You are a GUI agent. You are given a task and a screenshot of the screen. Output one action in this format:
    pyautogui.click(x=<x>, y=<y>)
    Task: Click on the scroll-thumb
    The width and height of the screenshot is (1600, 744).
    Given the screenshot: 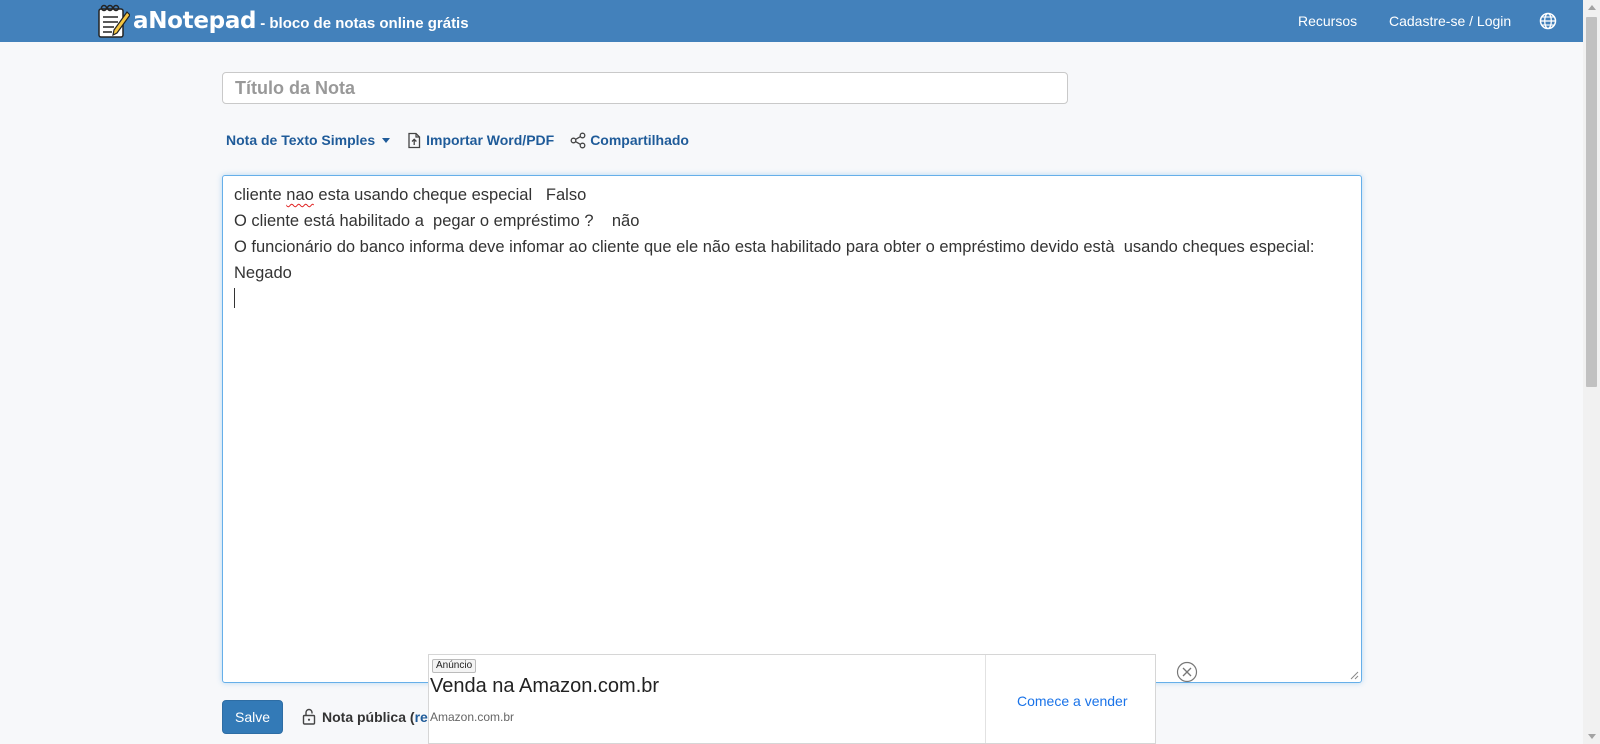 What is the action you would take?
    pyautogui.click(x=1591, y=202)
    